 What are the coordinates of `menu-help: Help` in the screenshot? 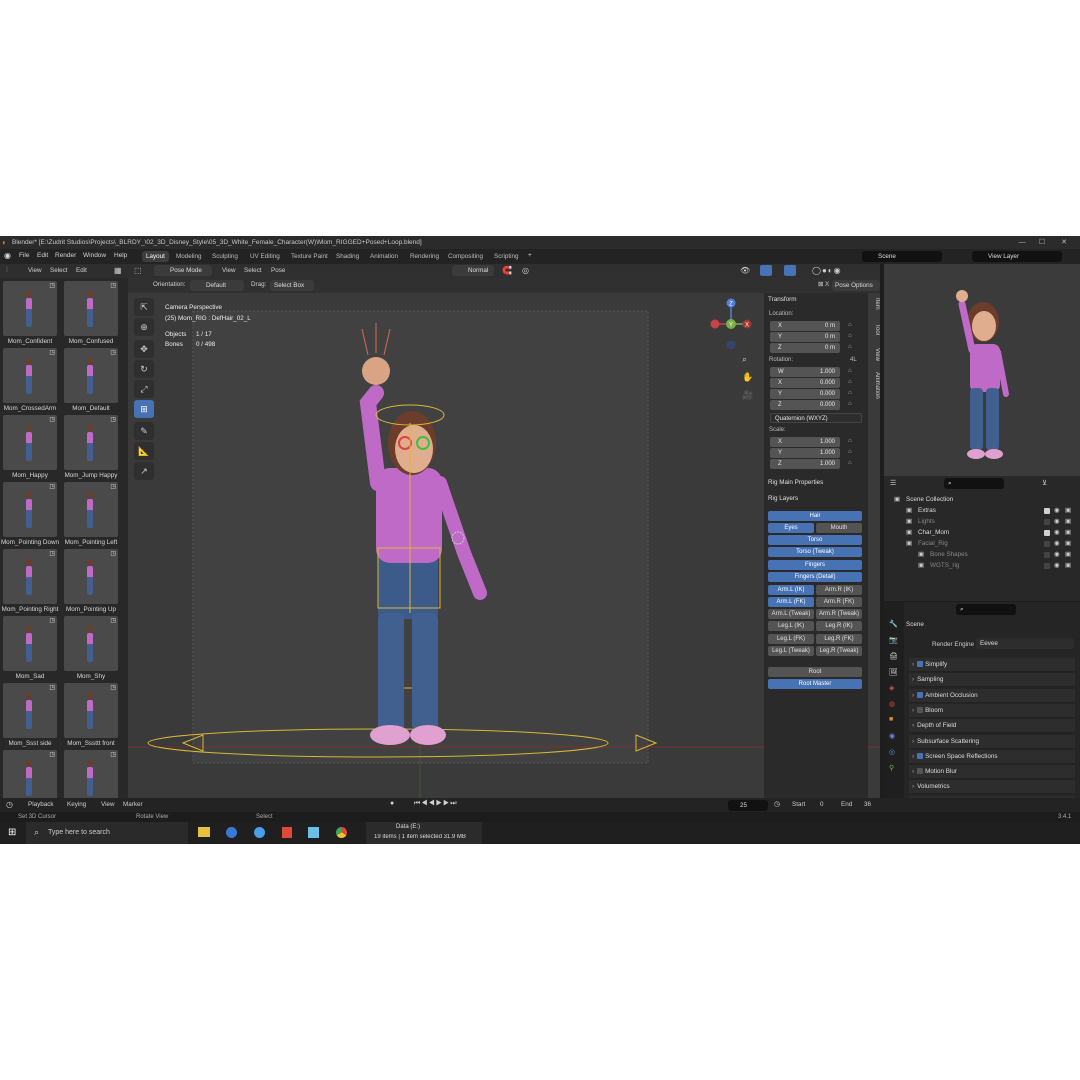 It's located at (120, 255).